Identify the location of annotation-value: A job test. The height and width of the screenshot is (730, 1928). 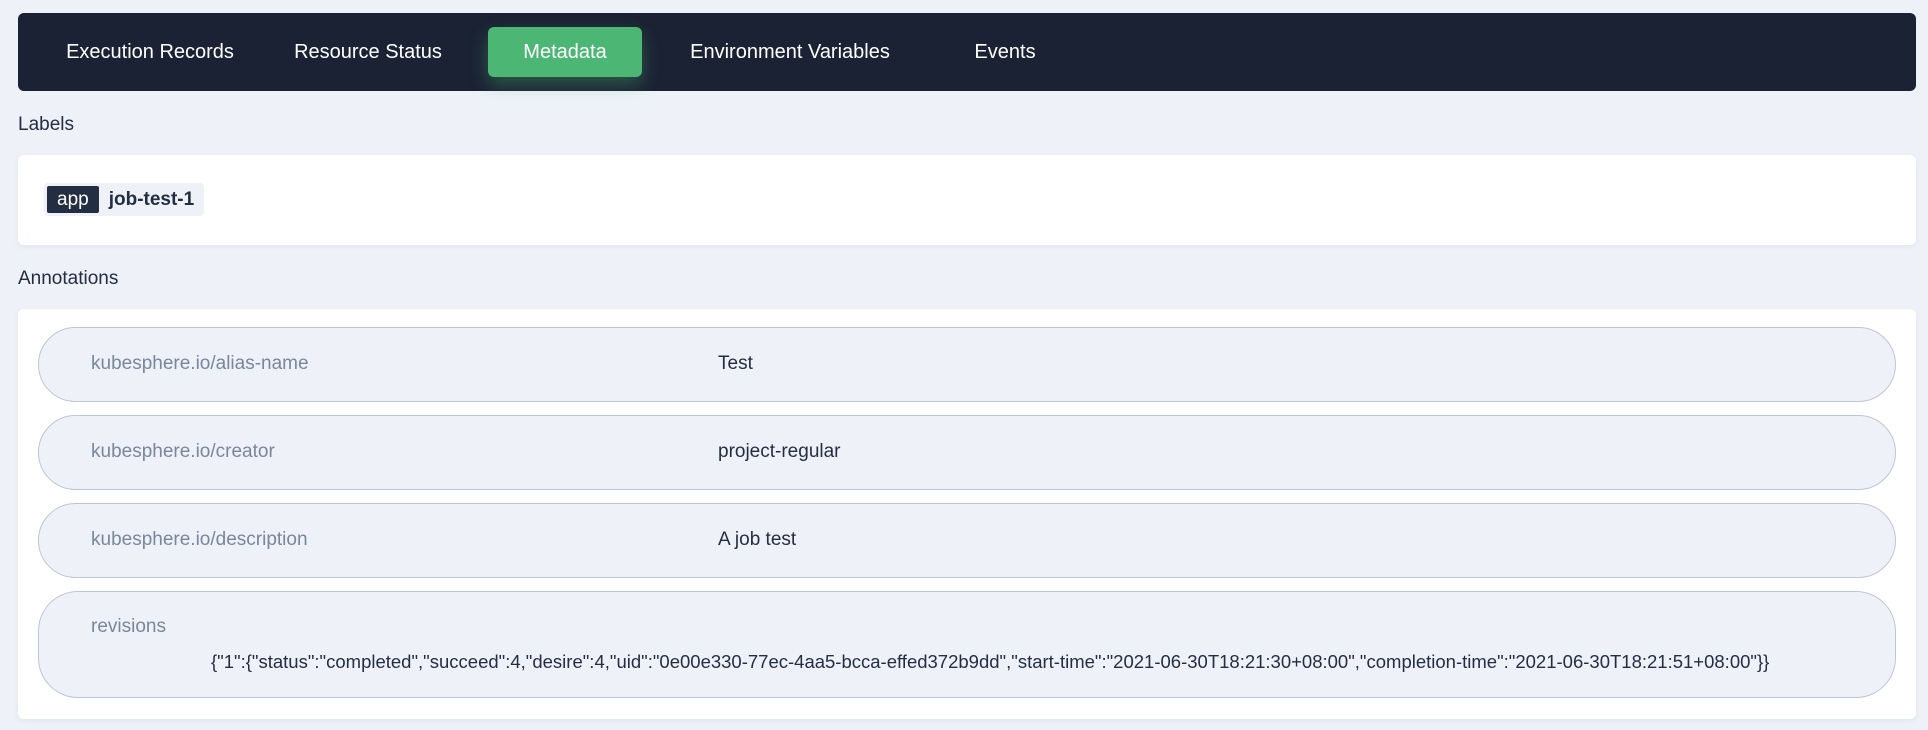
(757, 539).